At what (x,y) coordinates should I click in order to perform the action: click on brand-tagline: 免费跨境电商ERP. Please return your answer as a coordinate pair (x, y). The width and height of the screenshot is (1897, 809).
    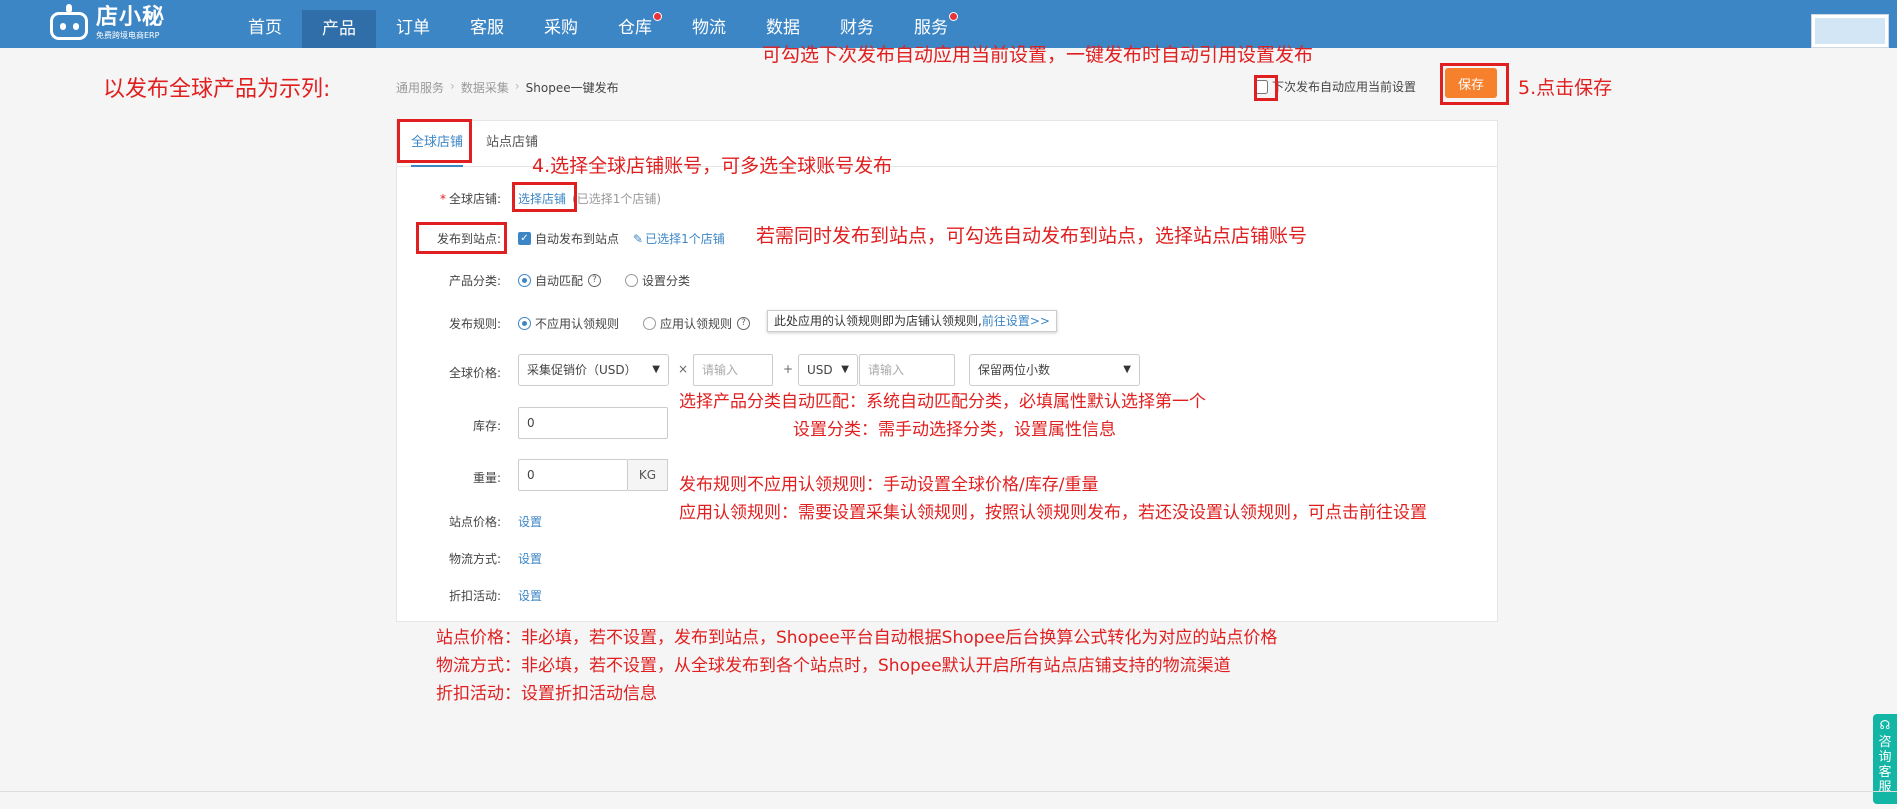
    Looking at the image, I should click on (128, 35).